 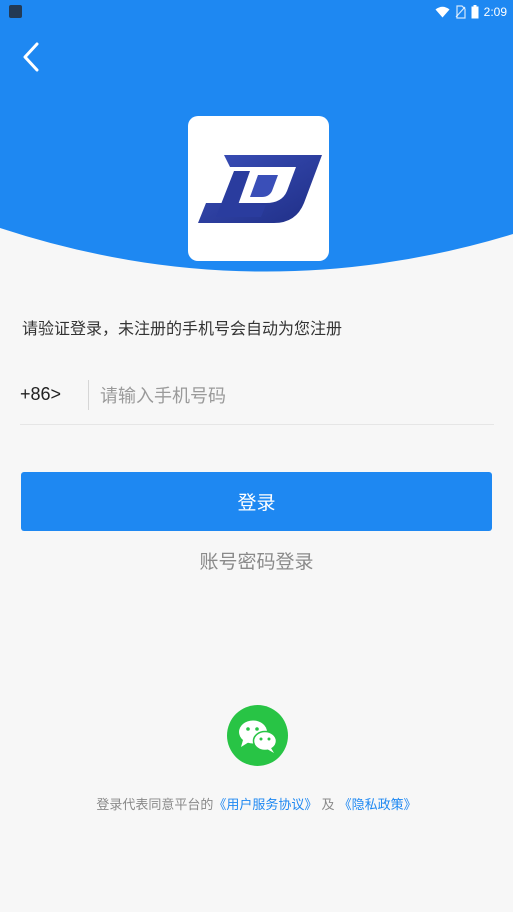 What do you see at coordinates (460, 12) in the screenshot?
I see `no-sim-icon` at bounding box center [460, 12].